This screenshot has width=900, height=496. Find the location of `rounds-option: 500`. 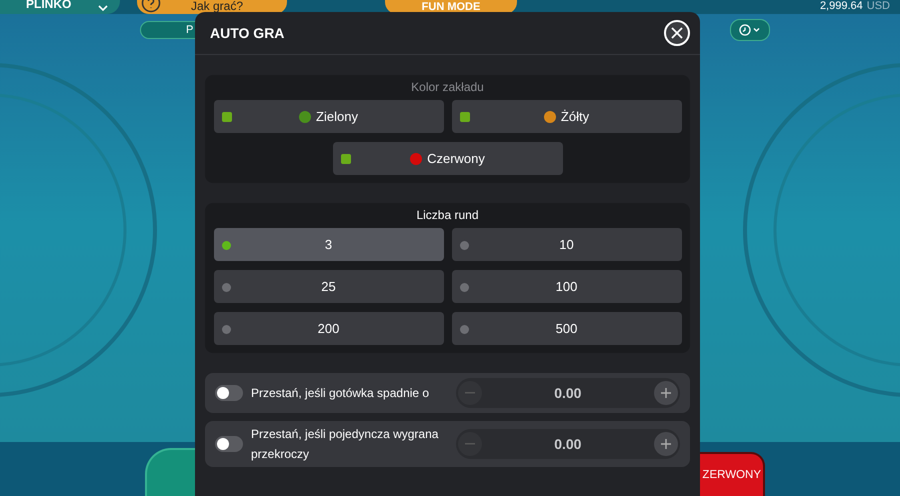

rounds-option: 500 is located at coordinates (567, 328).